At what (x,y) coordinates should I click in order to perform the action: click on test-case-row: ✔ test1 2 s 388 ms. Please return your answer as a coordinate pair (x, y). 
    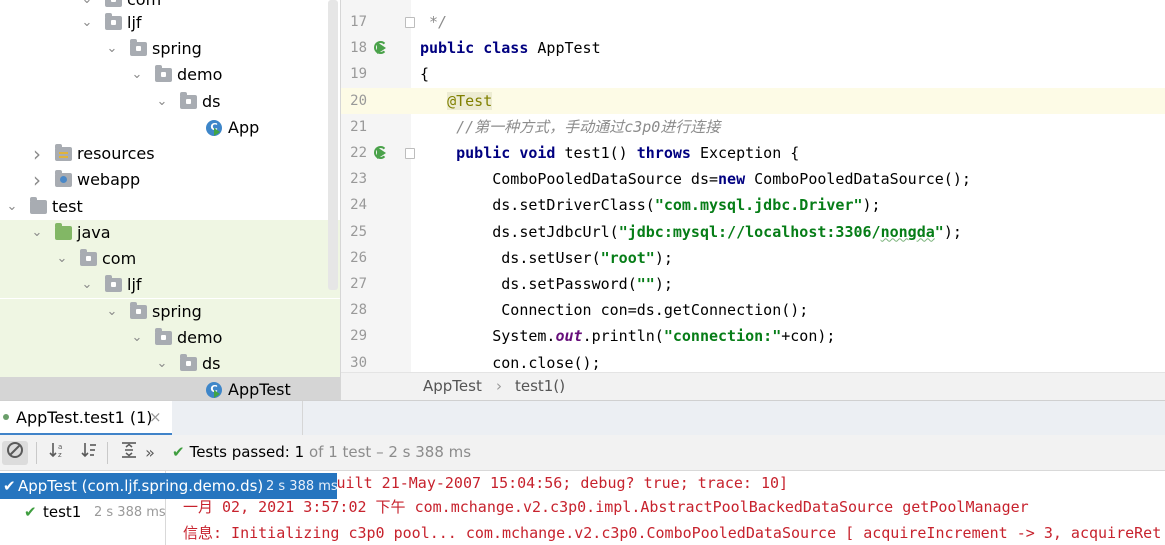
    Looking at the image, I should click on (83, 512).